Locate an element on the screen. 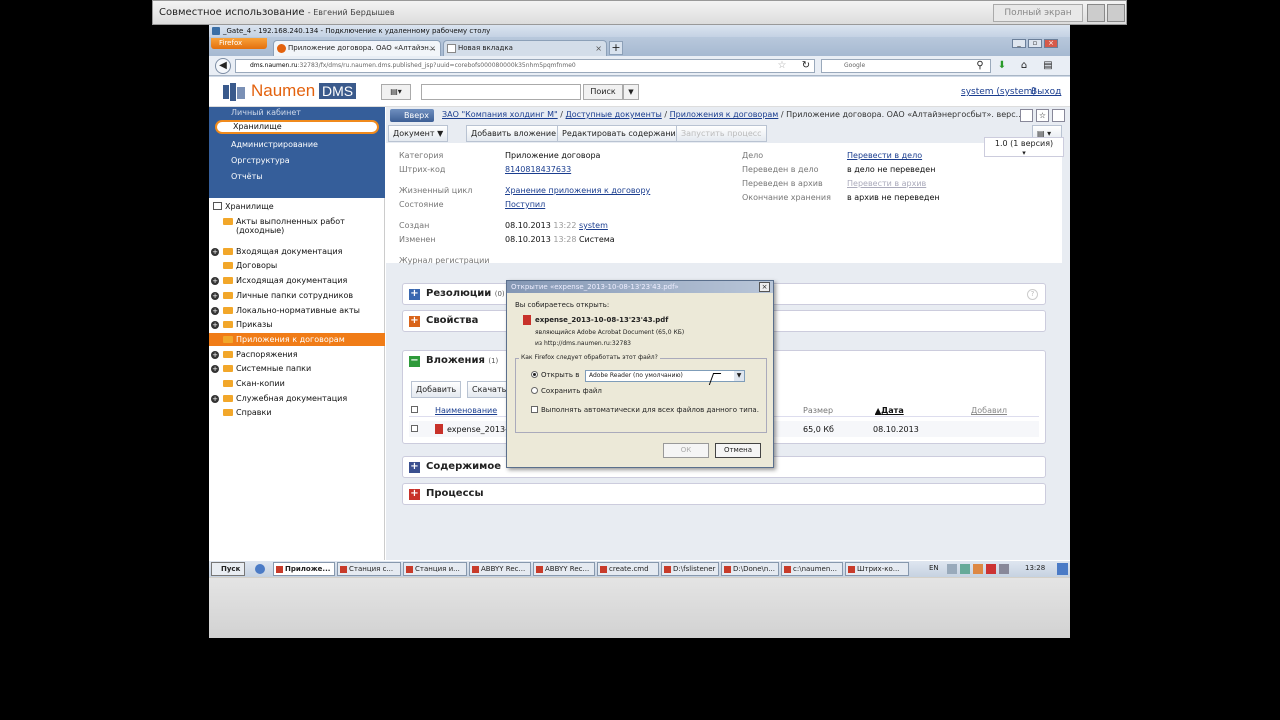 The height and width of the screenshot is (720, 1280). star-icon: ☆ is located at coordinates (1042, 115).